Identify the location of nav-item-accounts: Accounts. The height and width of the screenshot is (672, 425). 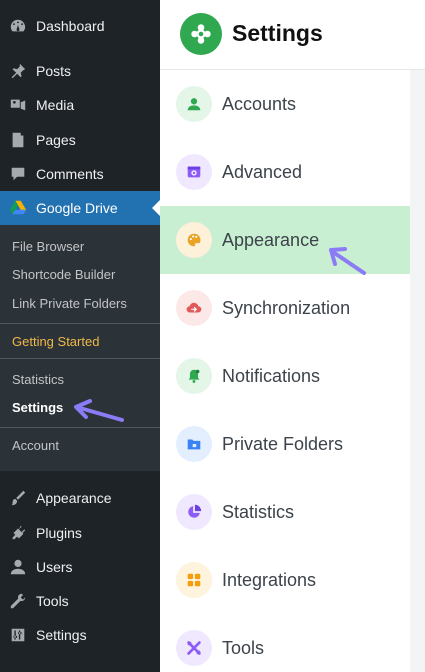
(285, 104).